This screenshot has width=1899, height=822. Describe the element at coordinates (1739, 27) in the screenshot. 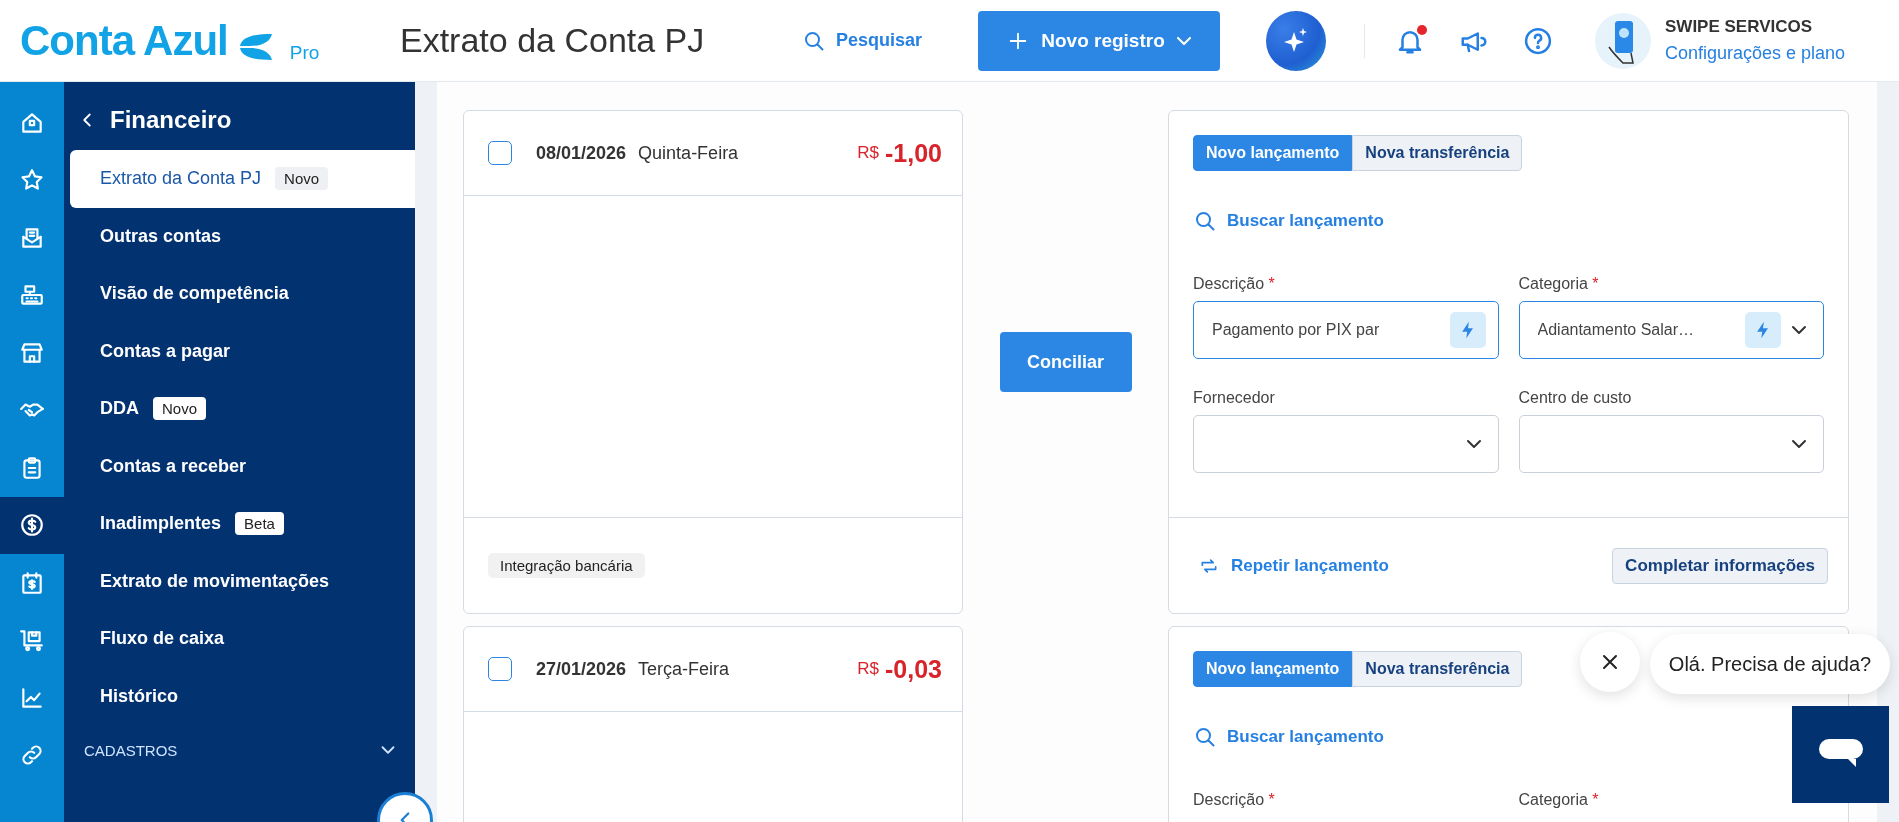

I see `account-name: SWIPE SERVICOS` at that location.